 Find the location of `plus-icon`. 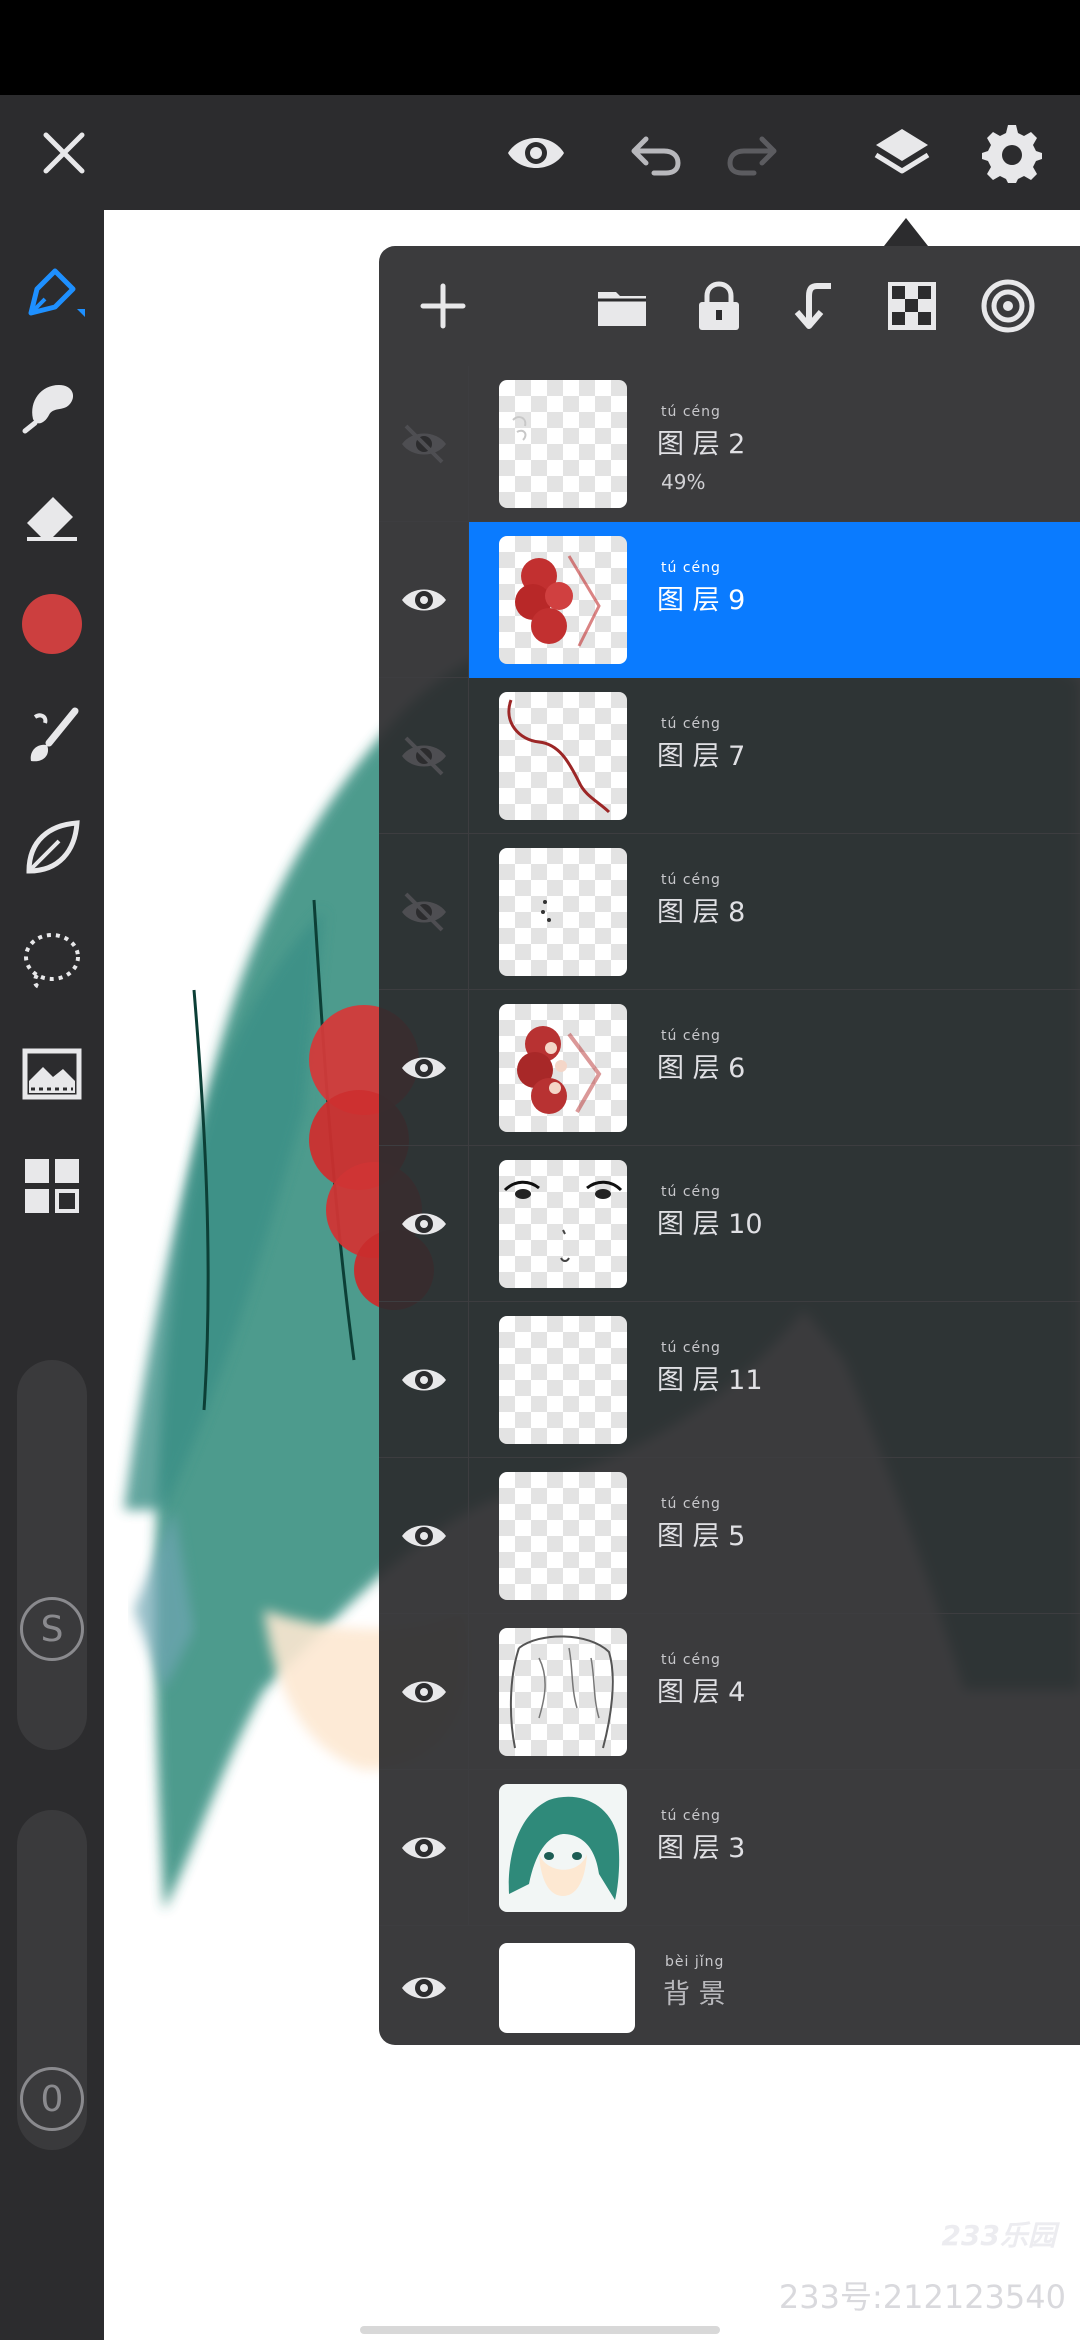

plus-icon is located at coordinates (443, 306).